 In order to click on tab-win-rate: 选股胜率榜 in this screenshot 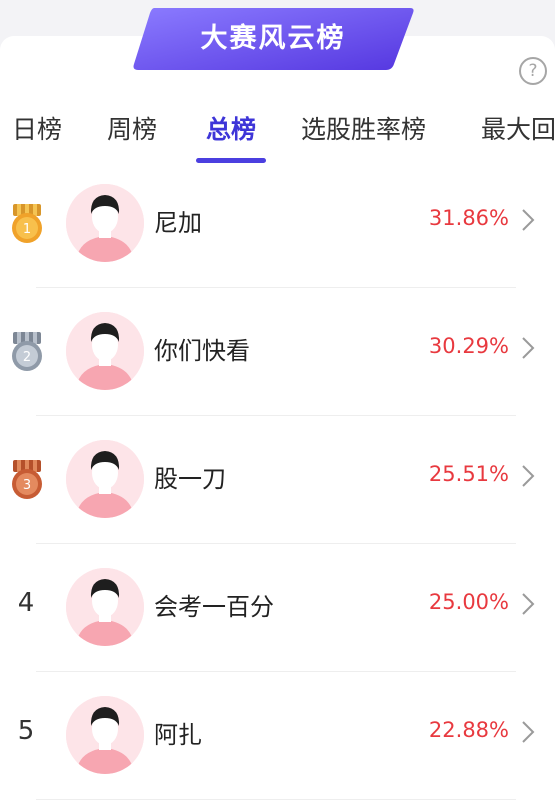, I will do `click(363, 128)`.